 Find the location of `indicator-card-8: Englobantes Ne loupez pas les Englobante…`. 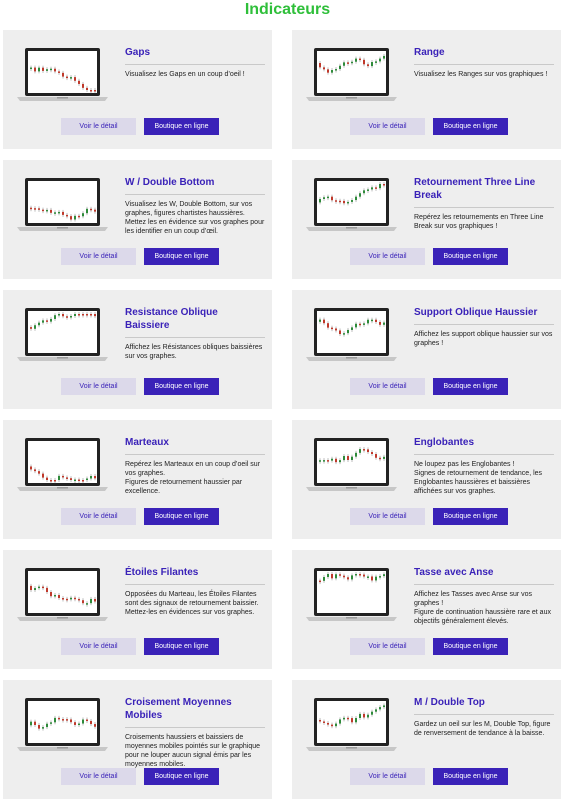

indicator-card-8: Englobantes Ne loupez pas les Englobante… is located at coordinates (426, 479).